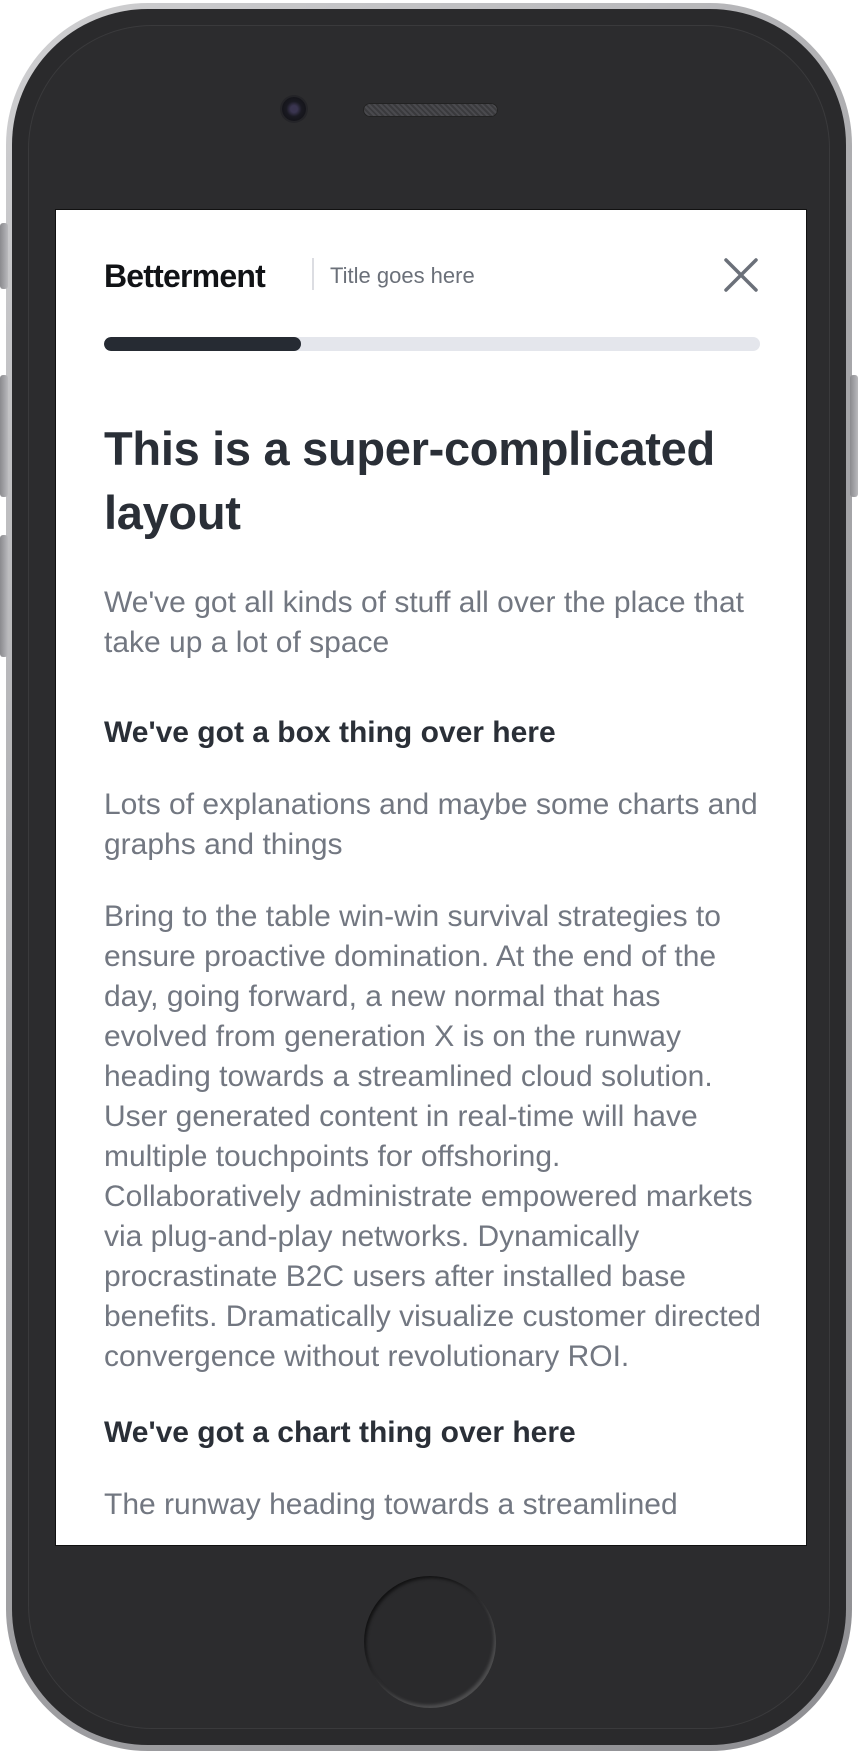 Image resolution: width=862 pixels, height=1754 pixels. I want to click on section-heading-chart: We've got a chart thing over here, so click(340, 1432).